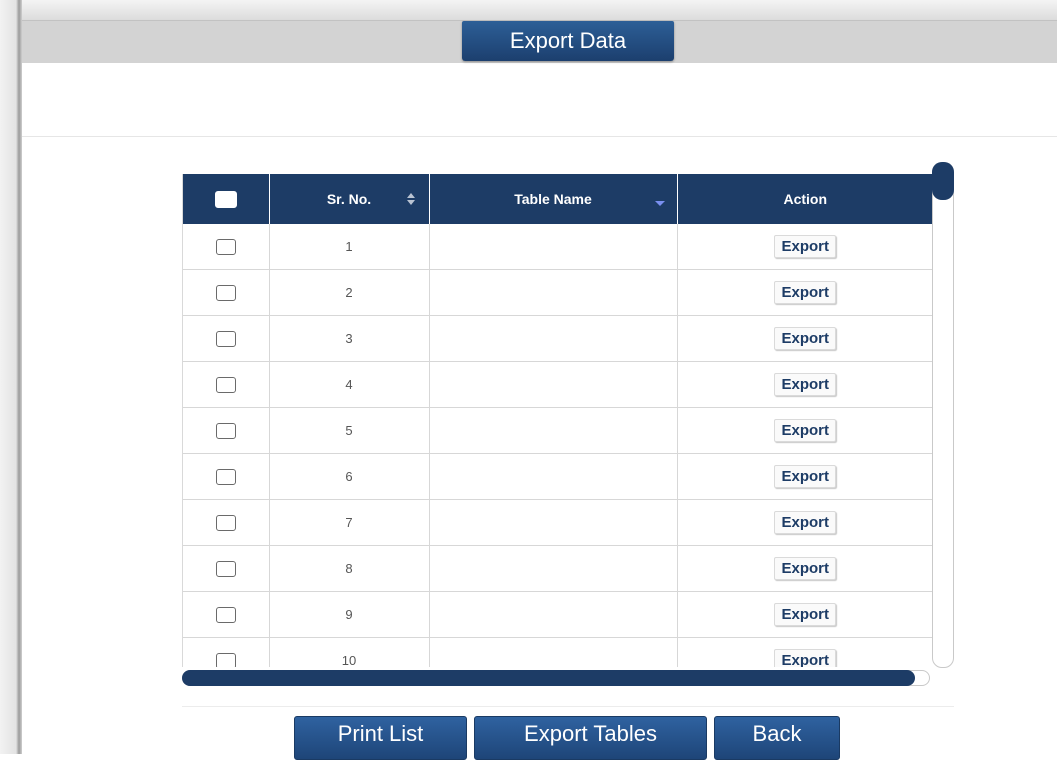 The width and height of the screenshot is (1057, 760). I want to click on sr-no-cell: 10, so click(349, 652).